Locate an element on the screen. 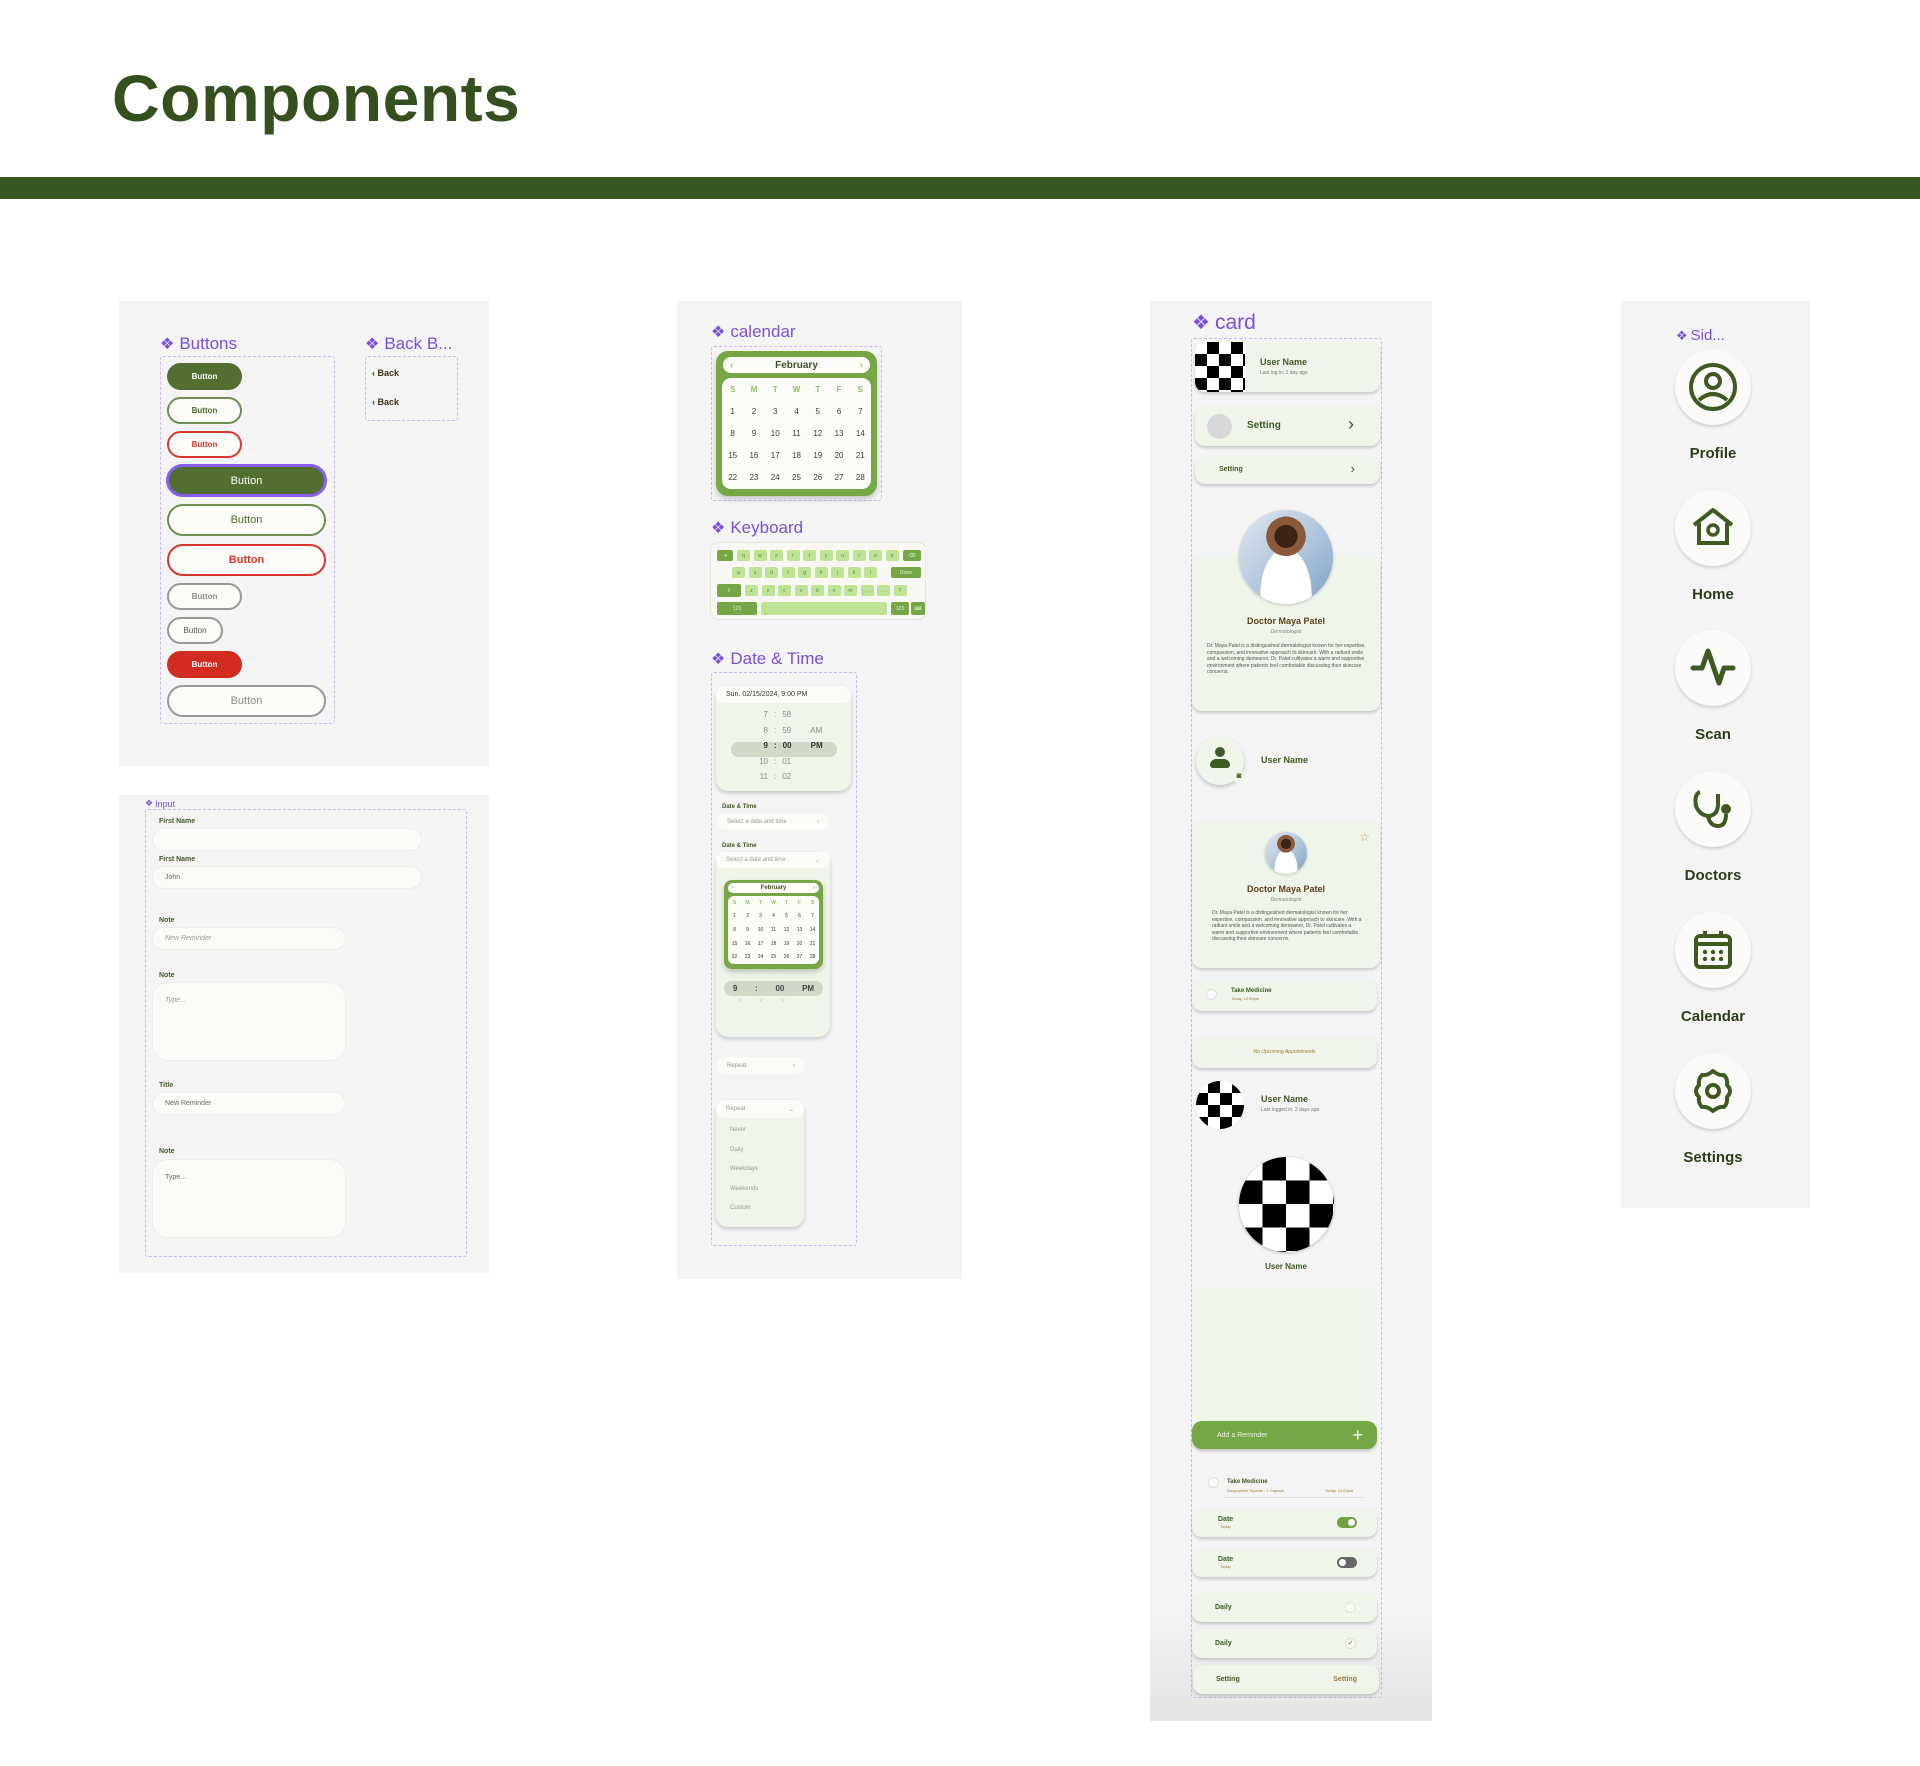 Image resolution: width=1920 pixels, height=1766 pixels. medicine-card: Take Medicine Today, 12:00pm is located at coordinates (1284, 995).